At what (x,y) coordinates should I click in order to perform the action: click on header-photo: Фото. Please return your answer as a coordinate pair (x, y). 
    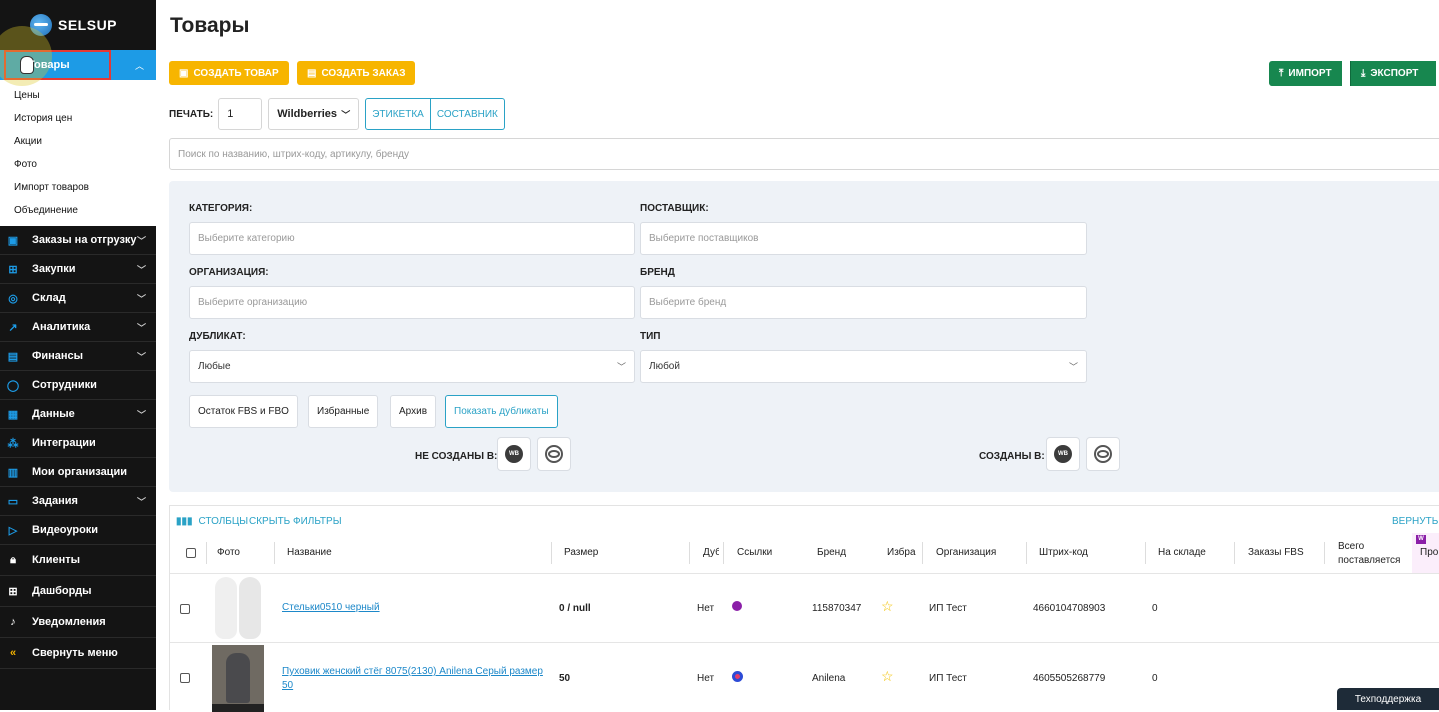
    Looking at the image, I should click on (228, 552).